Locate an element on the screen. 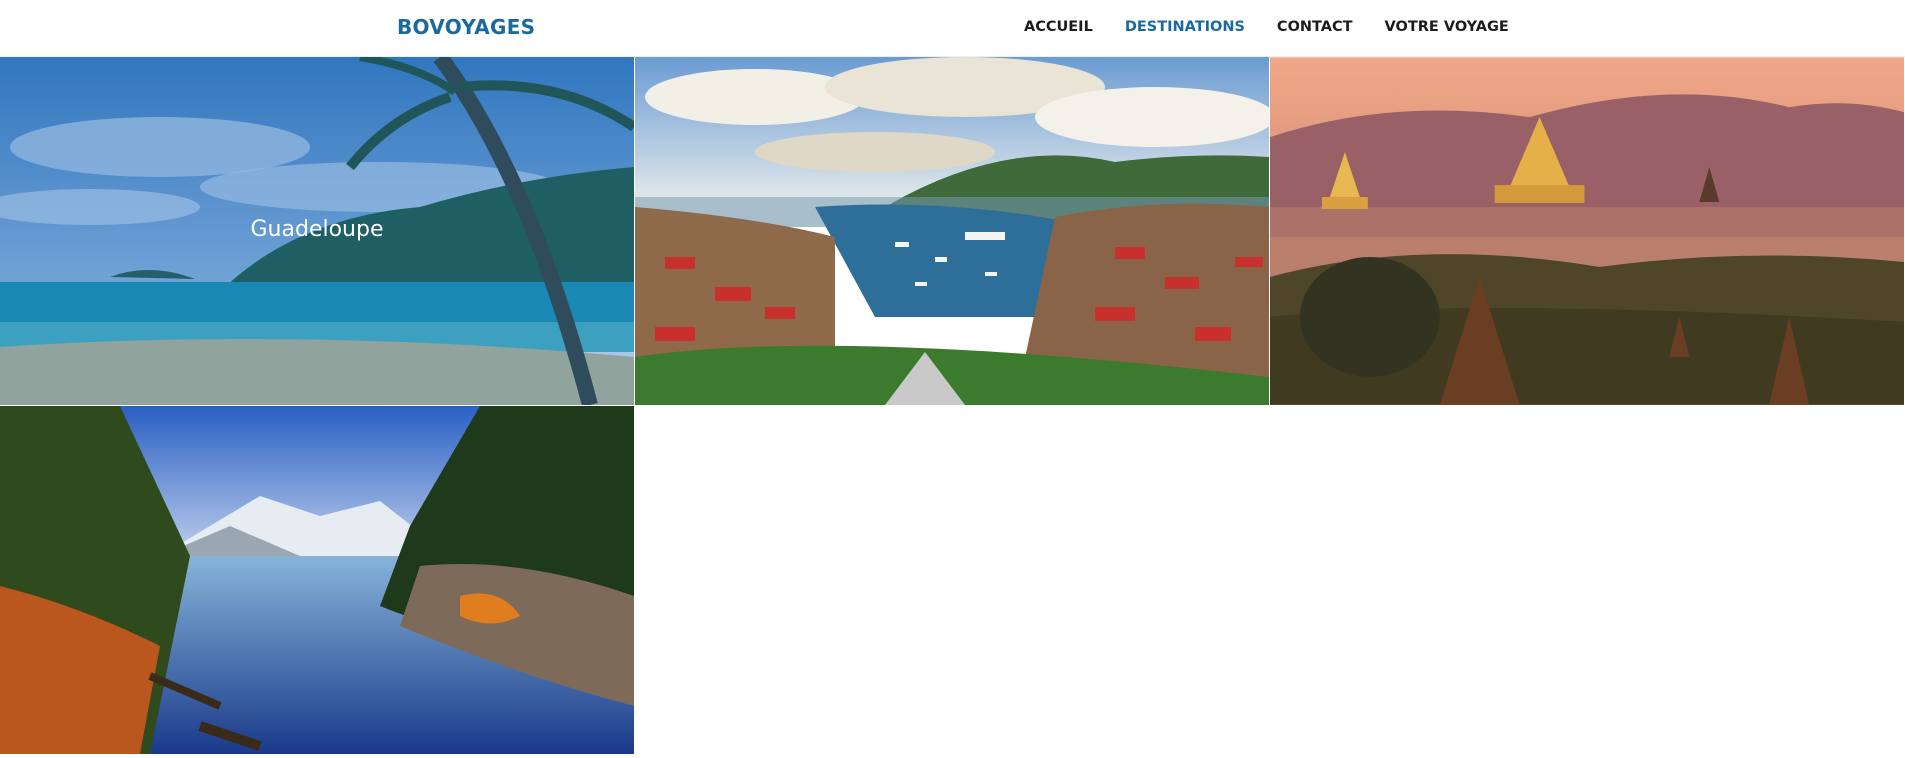  destination-caption: Guadeloupe is located at coordinates (317, 229).